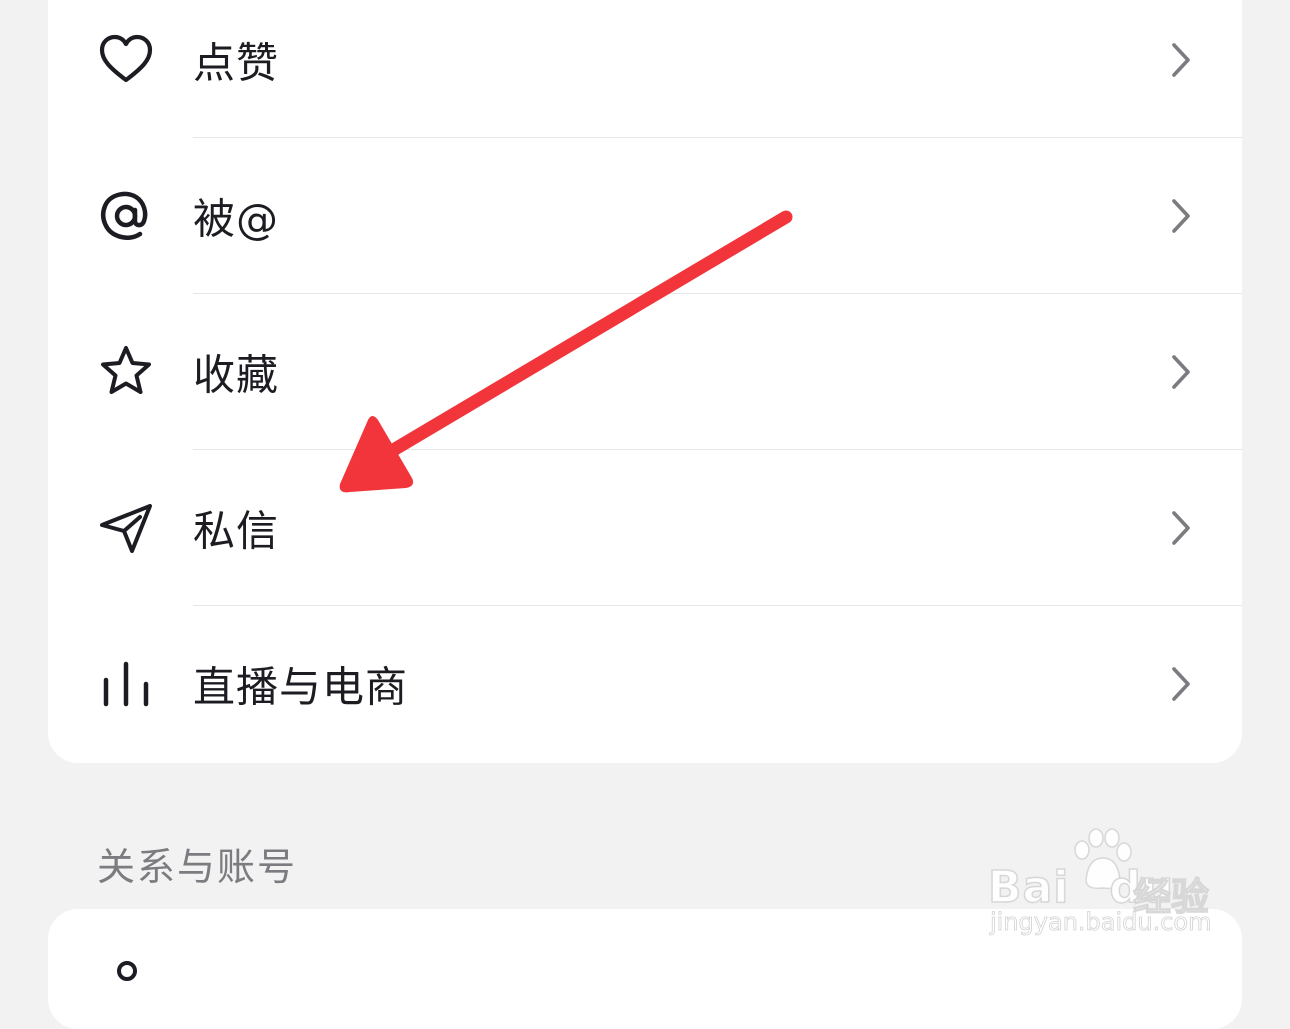  Describe the element at coordinates (126, 60) in the screenshot. I see `heart-icon` at that location.